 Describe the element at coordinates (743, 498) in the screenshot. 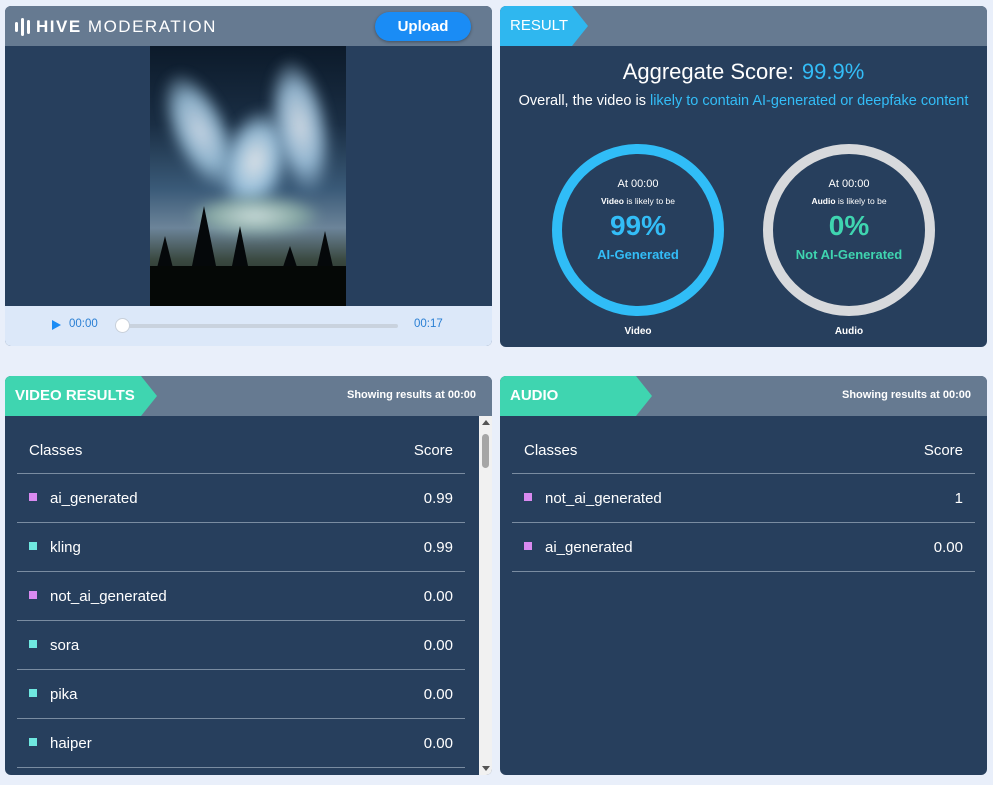

I see `table-row: not_ai_generated 1` at that location.